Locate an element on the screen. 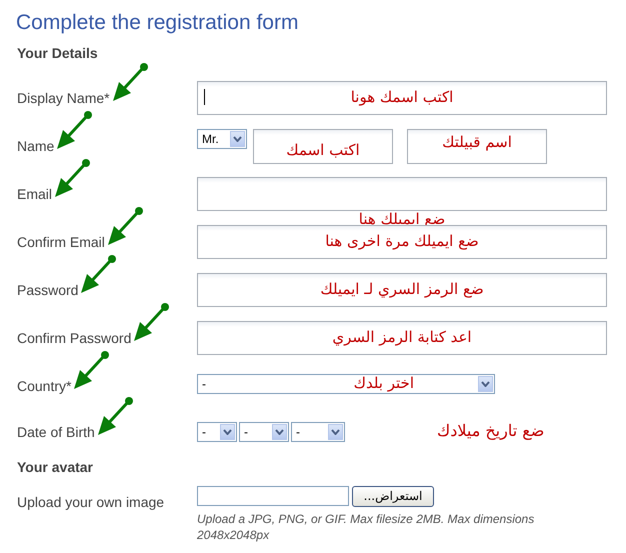  text-field: اسم قبيلتك is located at coordinates (477, 146).